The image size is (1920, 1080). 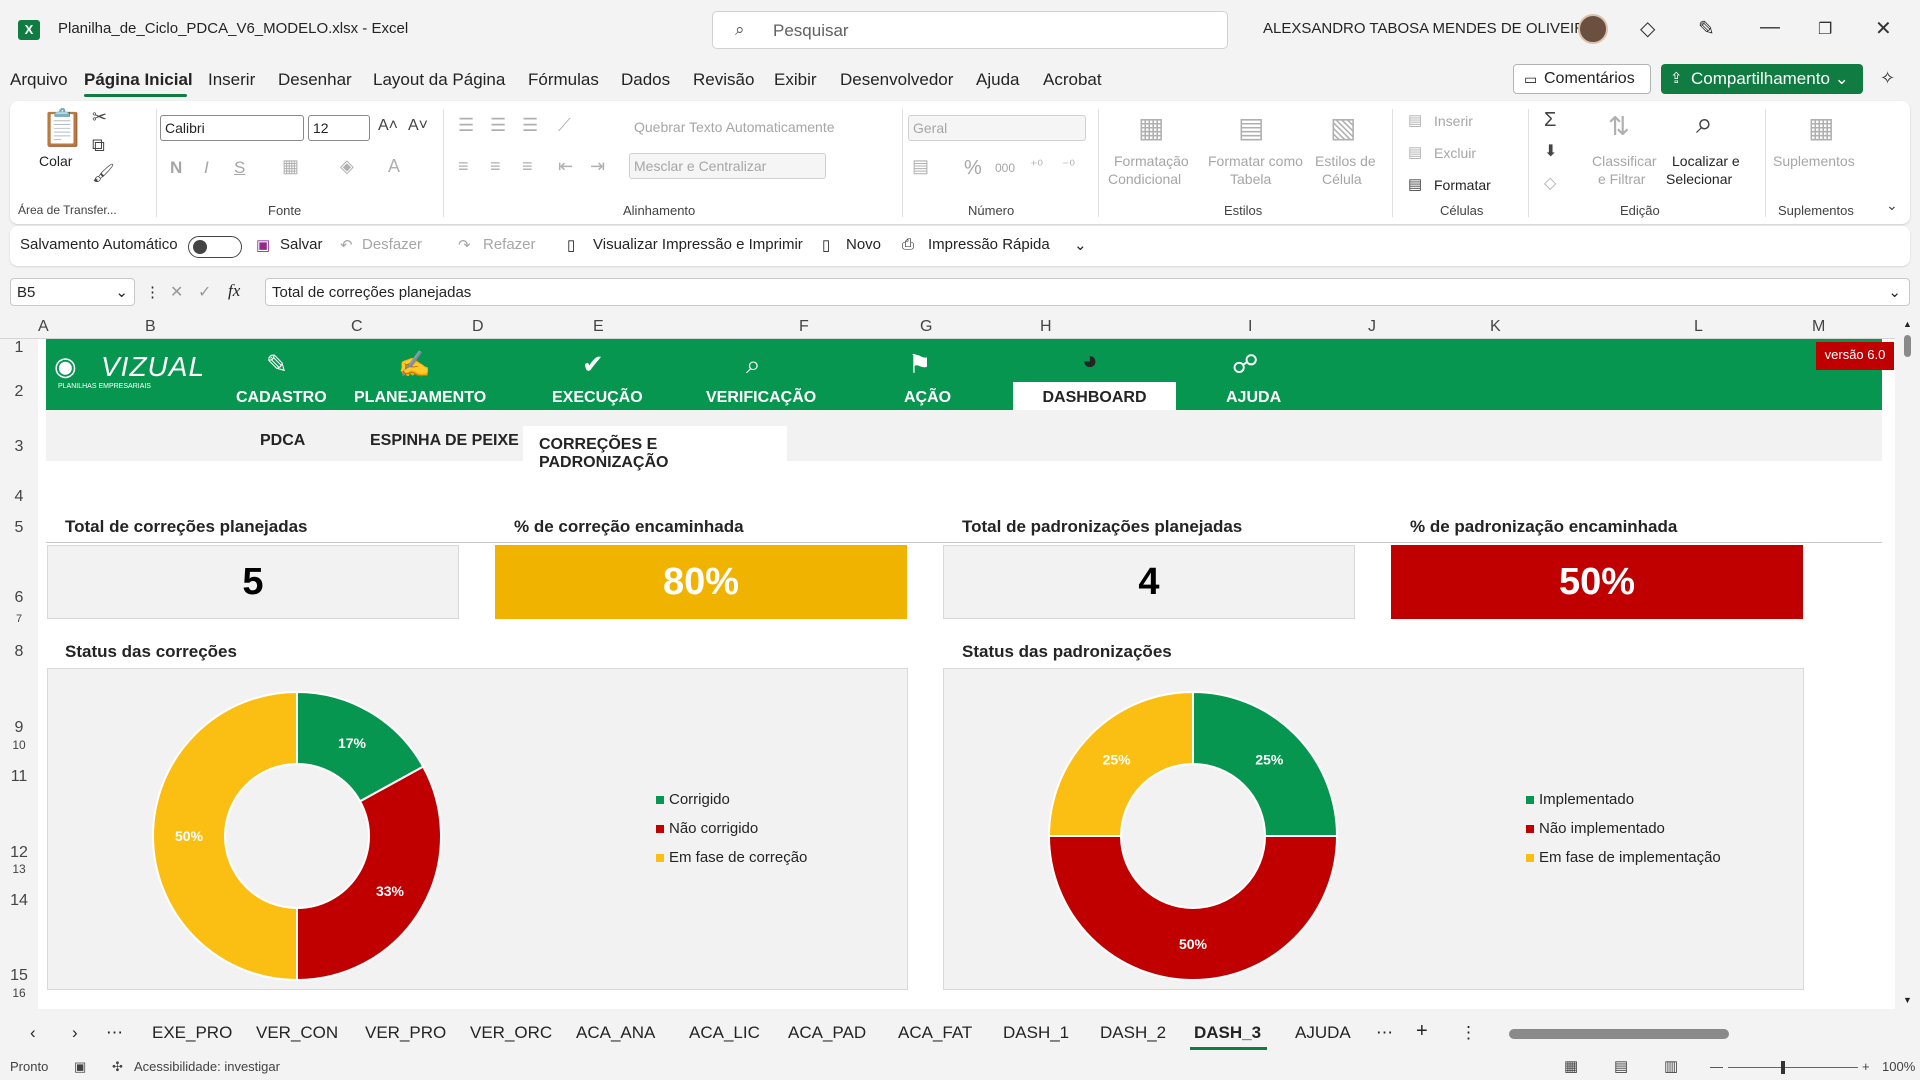 What do you see at coordinates (176, 292) in the screenshot?
I see `cancel-icon: ✕` at bounding box center [176, 292].